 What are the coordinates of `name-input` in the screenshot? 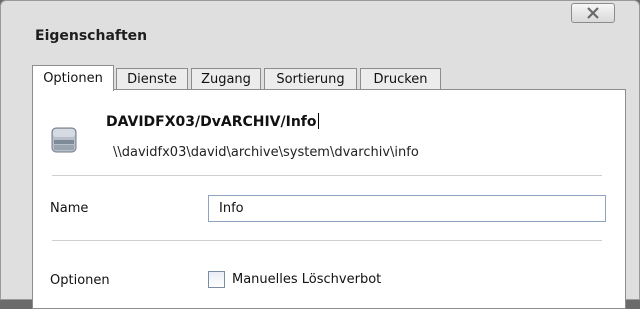 It's located at (407, 208).